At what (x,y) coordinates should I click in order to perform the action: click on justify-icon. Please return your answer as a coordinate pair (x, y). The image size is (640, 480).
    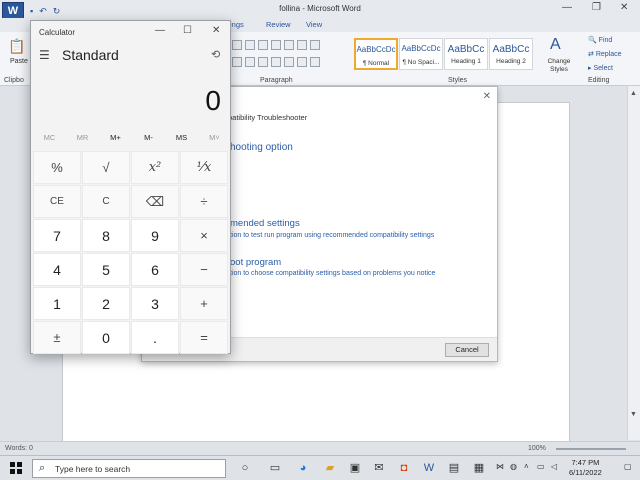
    Looking at the image, I should click on (276, 62).